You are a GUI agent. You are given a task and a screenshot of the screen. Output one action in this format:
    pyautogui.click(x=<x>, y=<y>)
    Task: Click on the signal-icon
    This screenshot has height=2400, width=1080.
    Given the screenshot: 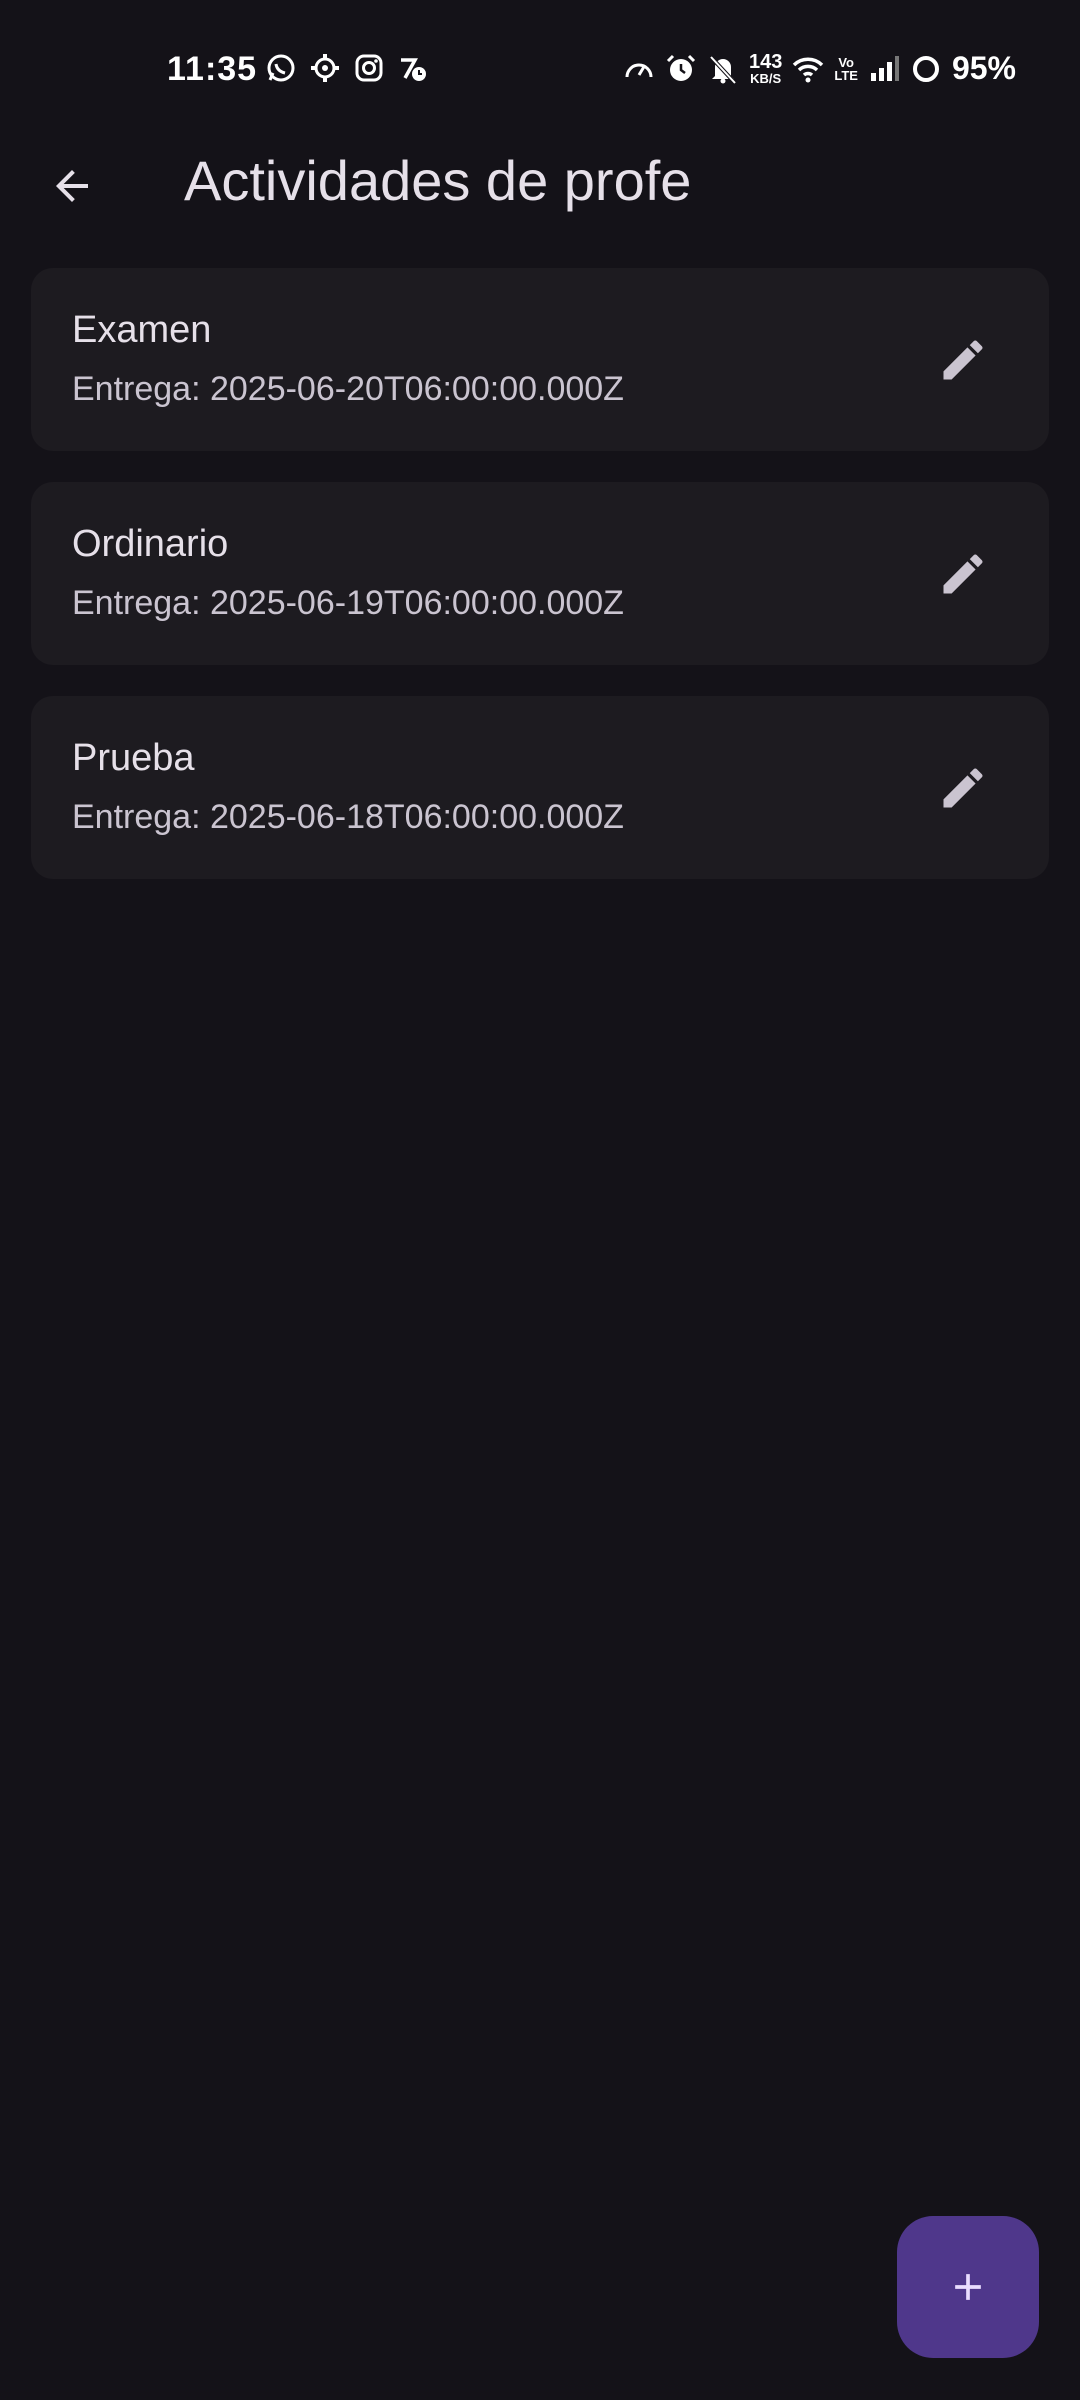 What is the action you would take?
    pyautogui.click(x=884, y=69)
    